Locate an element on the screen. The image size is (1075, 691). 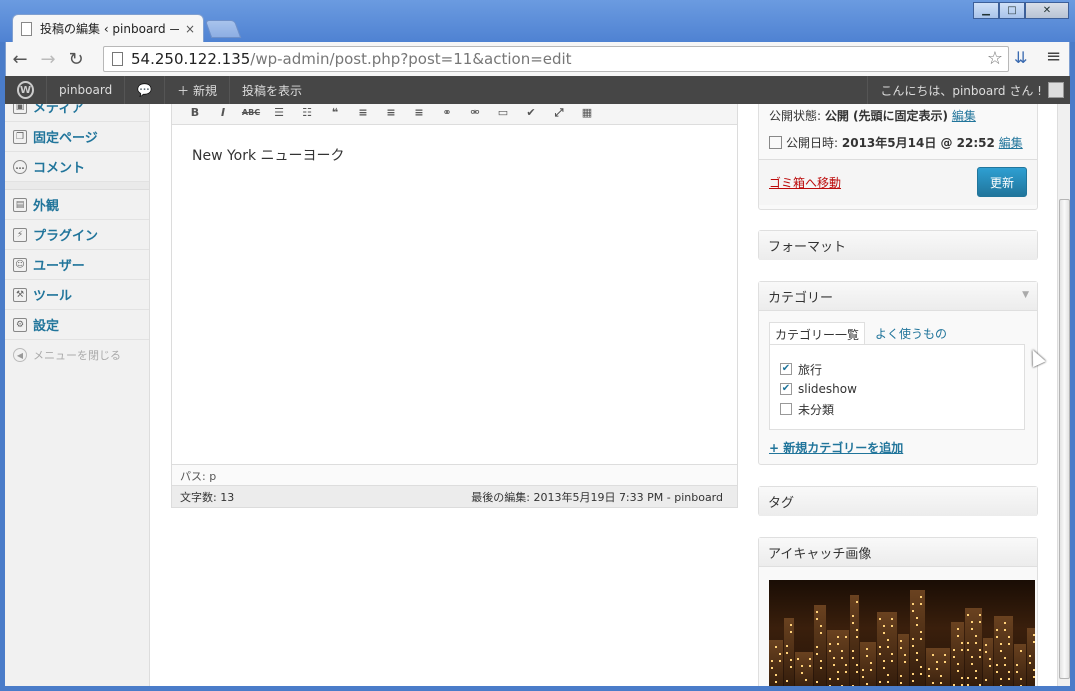
box-toggle-icon: ▼ is located at coordinates (1025, 295).